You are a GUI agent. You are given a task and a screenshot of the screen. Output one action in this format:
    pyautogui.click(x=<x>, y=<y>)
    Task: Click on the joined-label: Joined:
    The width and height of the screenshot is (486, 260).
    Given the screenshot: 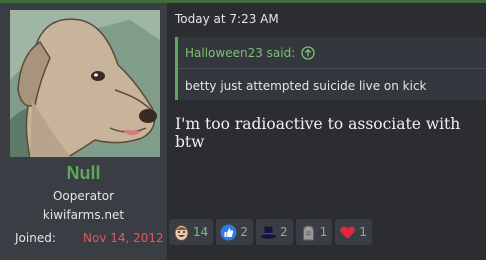 What is the action you would take?
    pyautogui.click(x=35, y=238)
    